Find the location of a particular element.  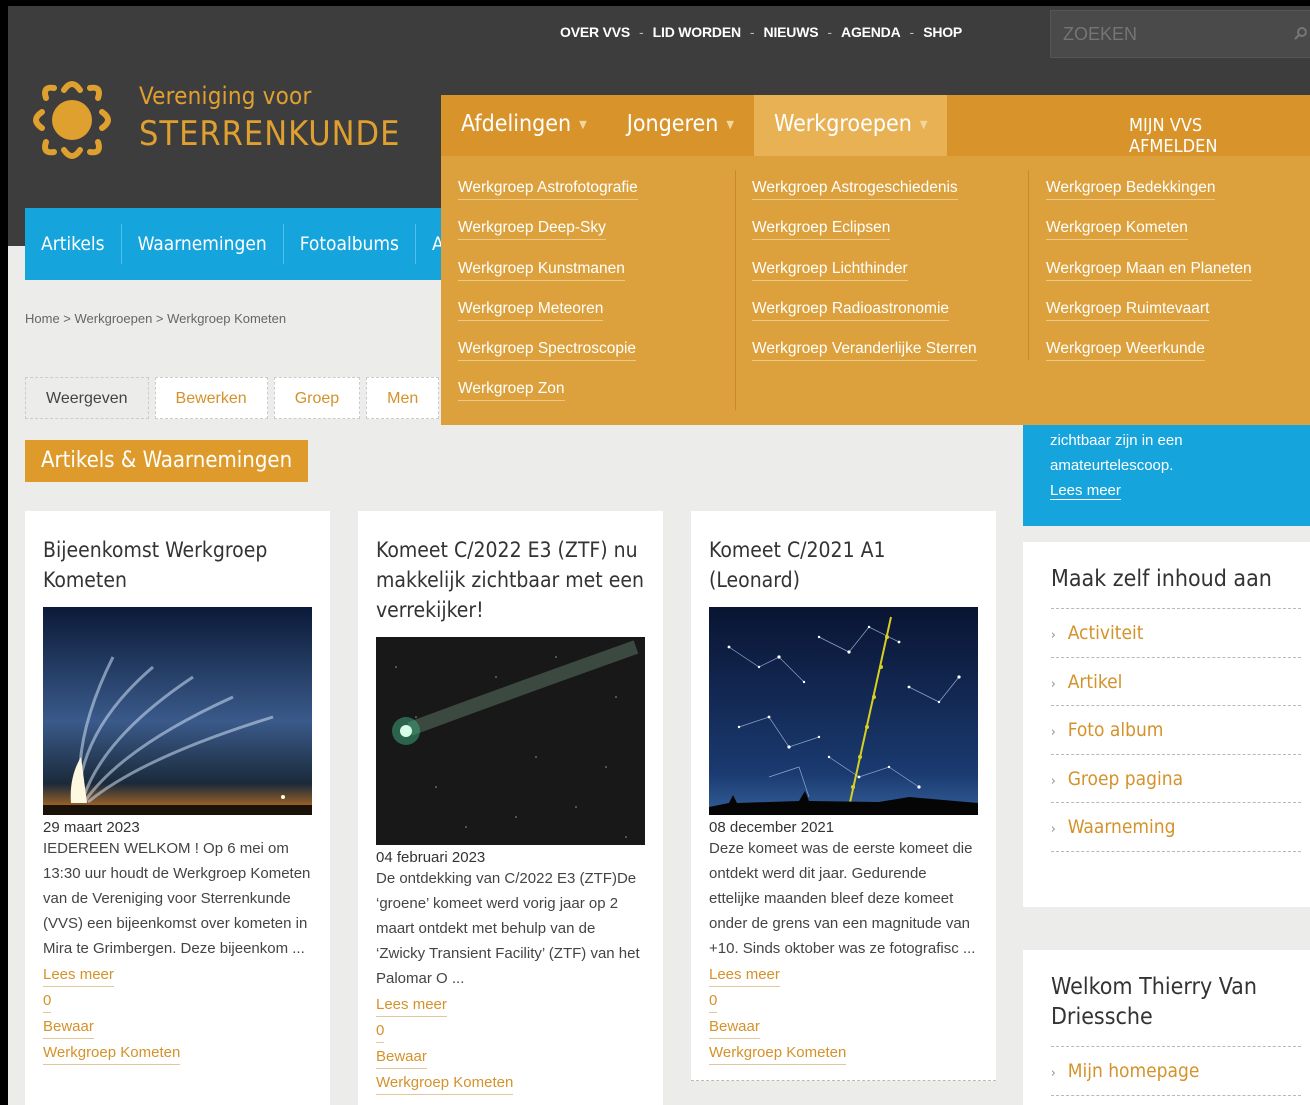

menu-link: Werkgroep Astrofotografie is located at coordinates (548, 198).